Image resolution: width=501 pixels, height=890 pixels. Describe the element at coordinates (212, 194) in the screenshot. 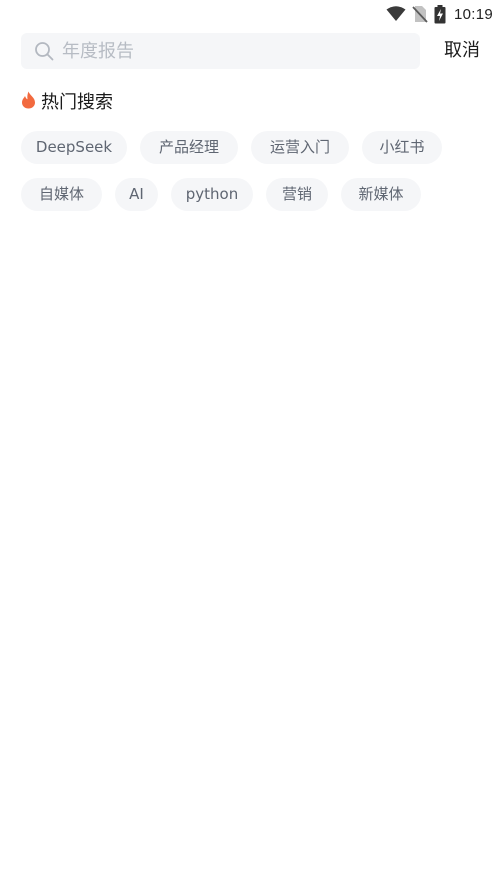

I see `hot-search-tag: python` at that location.